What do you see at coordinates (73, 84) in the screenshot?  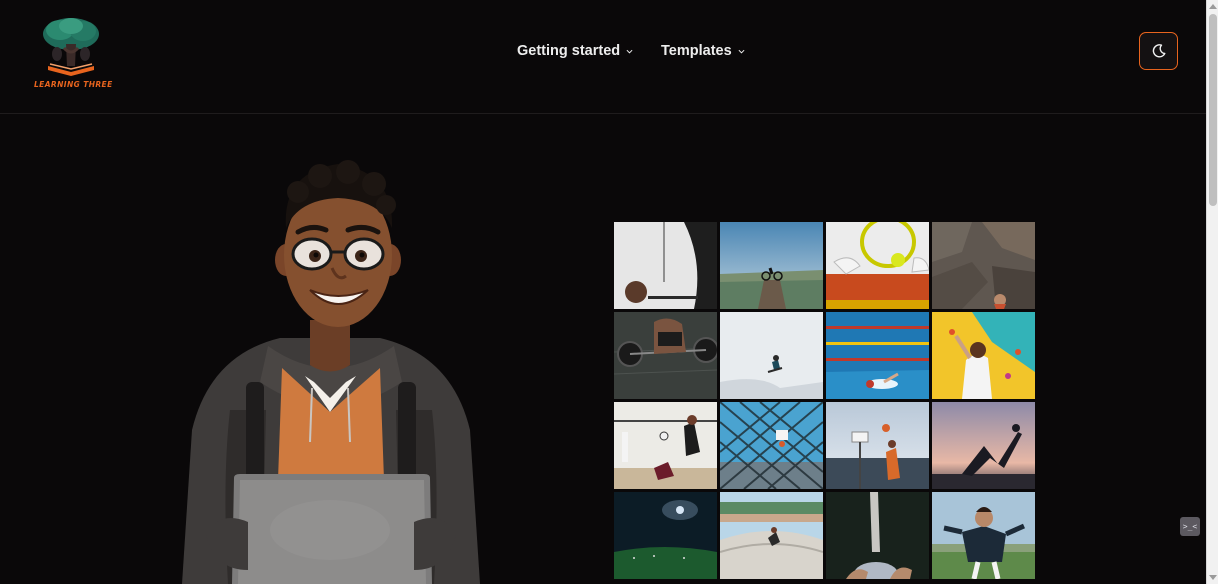 I see `brand-logo-text: LEARNING THREE` at bounding box center [73, 84].